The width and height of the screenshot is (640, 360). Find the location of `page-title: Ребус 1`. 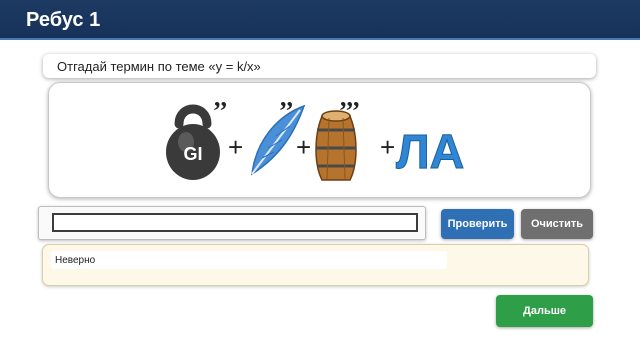

page-title: Ребус 1 is located at coordinates (63, 20).